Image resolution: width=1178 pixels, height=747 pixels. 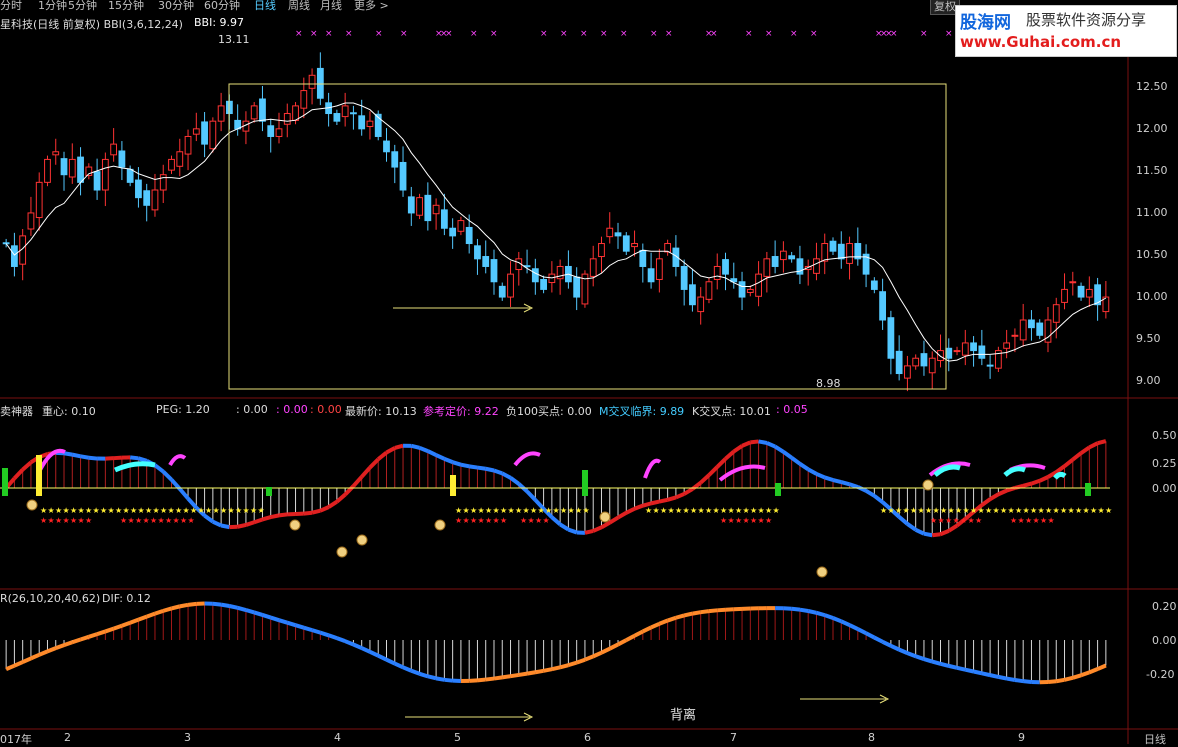 What do you see at coordinates (176, 6) in the screenshot?
I see `period-tab-30min: 30分钟` at bounding box center [176, 6].